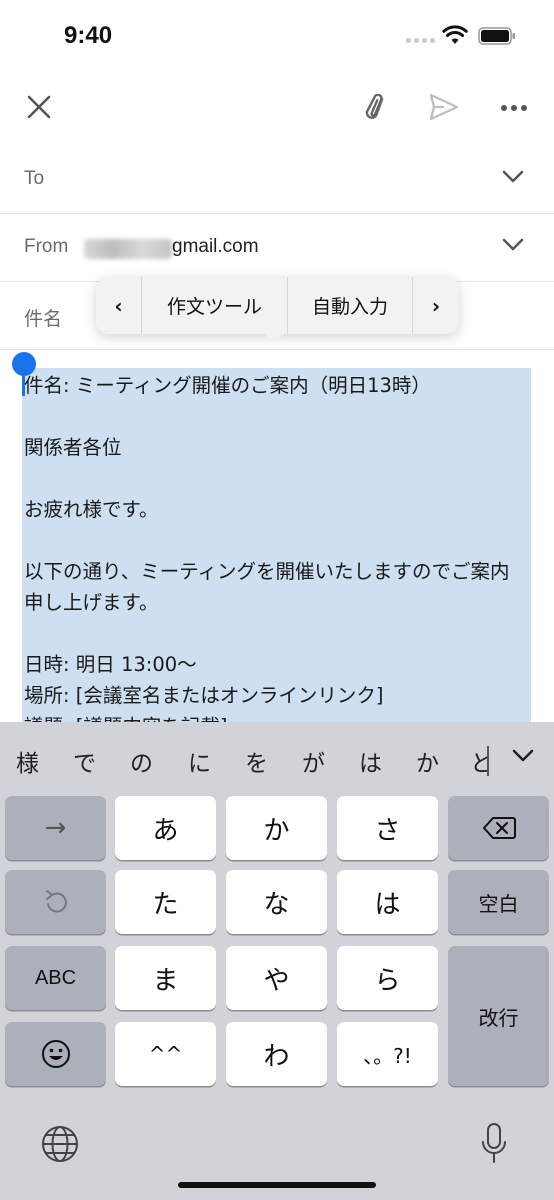 The height and width of the screenshot is (1200, 554). What do you see at coordinates (313, 761) in the screenshot?
I see `candidate-word: が` at bounding box center [313, 761].